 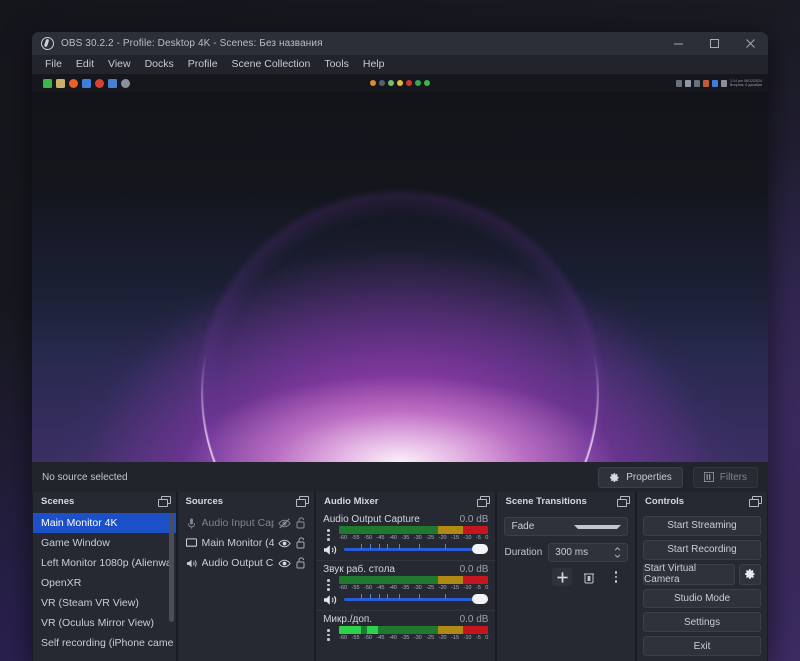 What do you see at coordinates (400, 477) in the screenshot?
I see `source-toolbar: No source selected Properties Filters` at bounding box center [400, 477].